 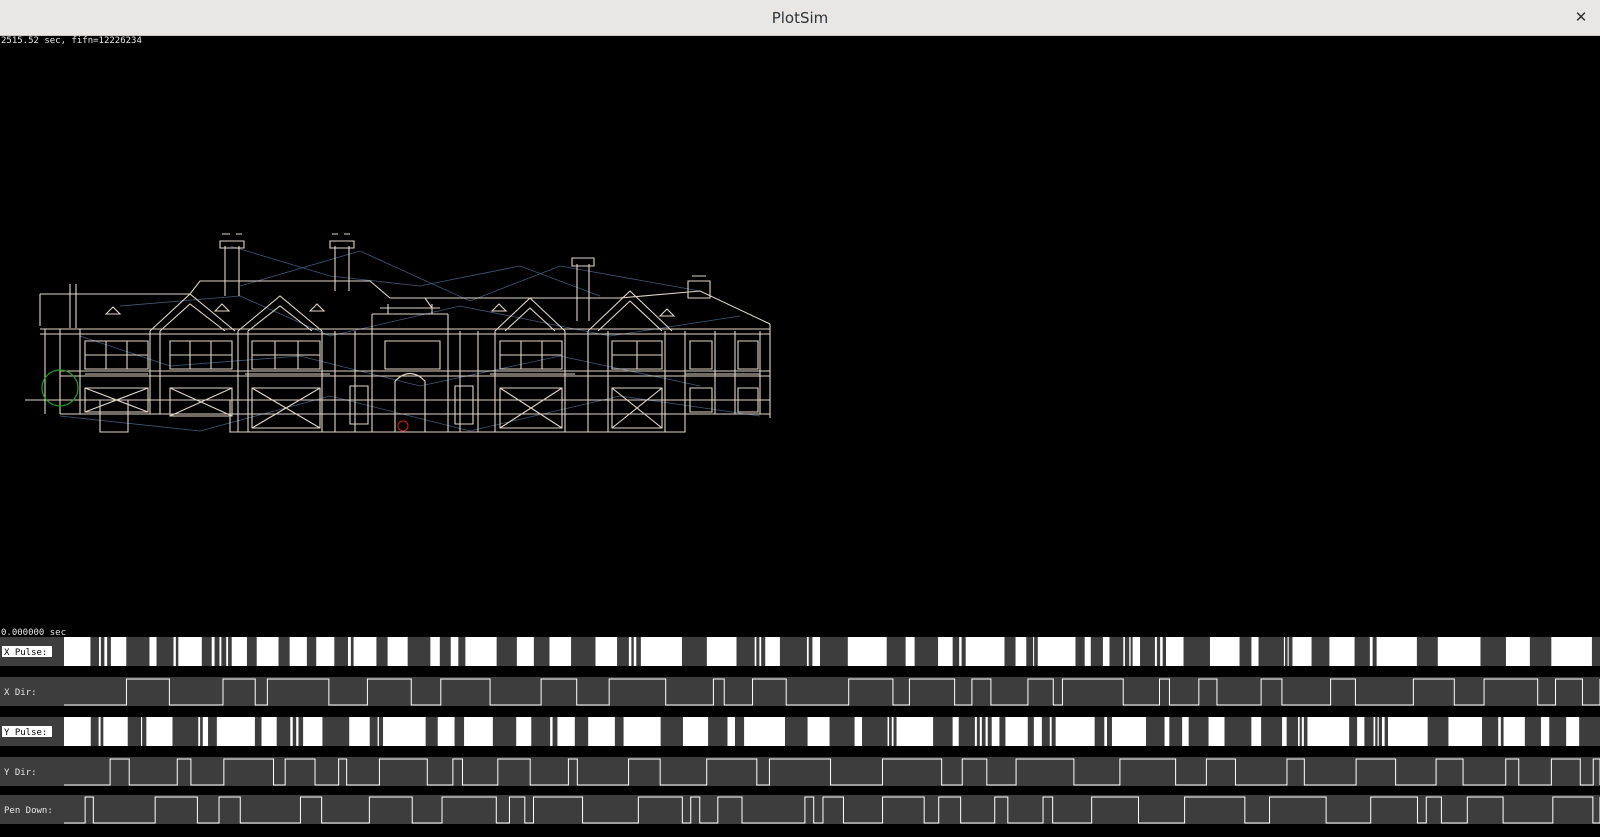 I want to click on channel-label: X Pulse:, so click(x=25, y=653).